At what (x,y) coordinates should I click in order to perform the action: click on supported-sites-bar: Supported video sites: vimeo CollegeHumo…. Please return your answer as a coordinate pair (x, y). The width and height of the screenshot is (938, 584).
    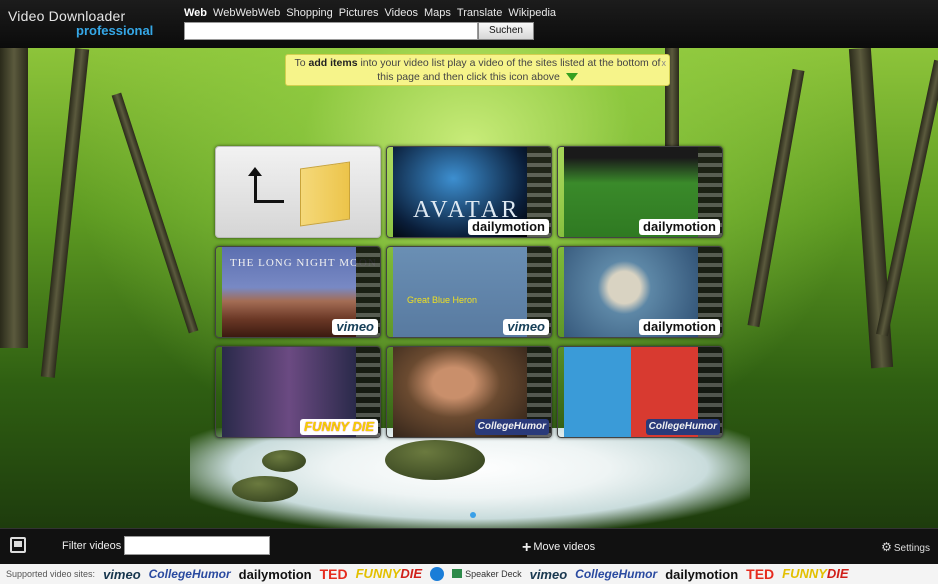
    Looking at the image, I should click on (469, 574).